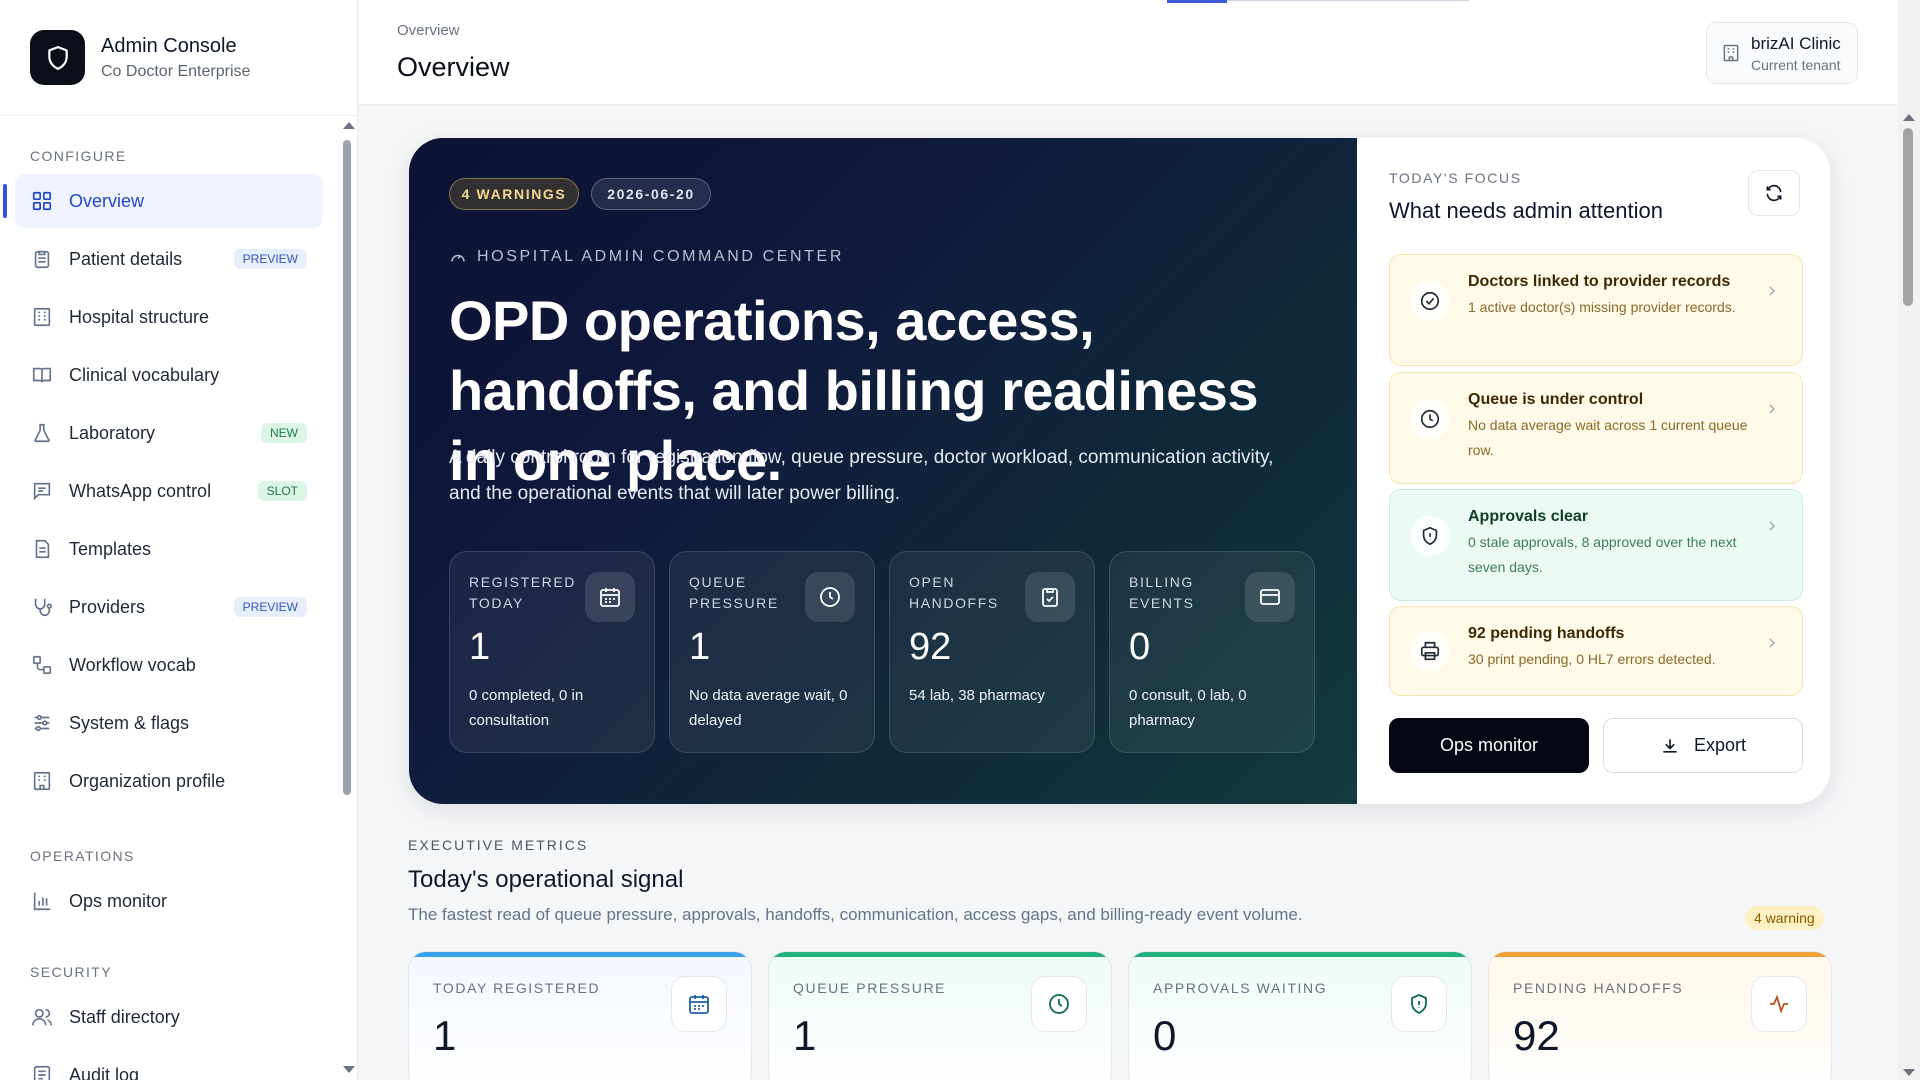 Image resolution: width=1920 pixels, height=1080 pixels. Describe the element at coordinates (514, 194) in the screenshot. I see `warnings-pill: 4 WARNINGS` at that location.